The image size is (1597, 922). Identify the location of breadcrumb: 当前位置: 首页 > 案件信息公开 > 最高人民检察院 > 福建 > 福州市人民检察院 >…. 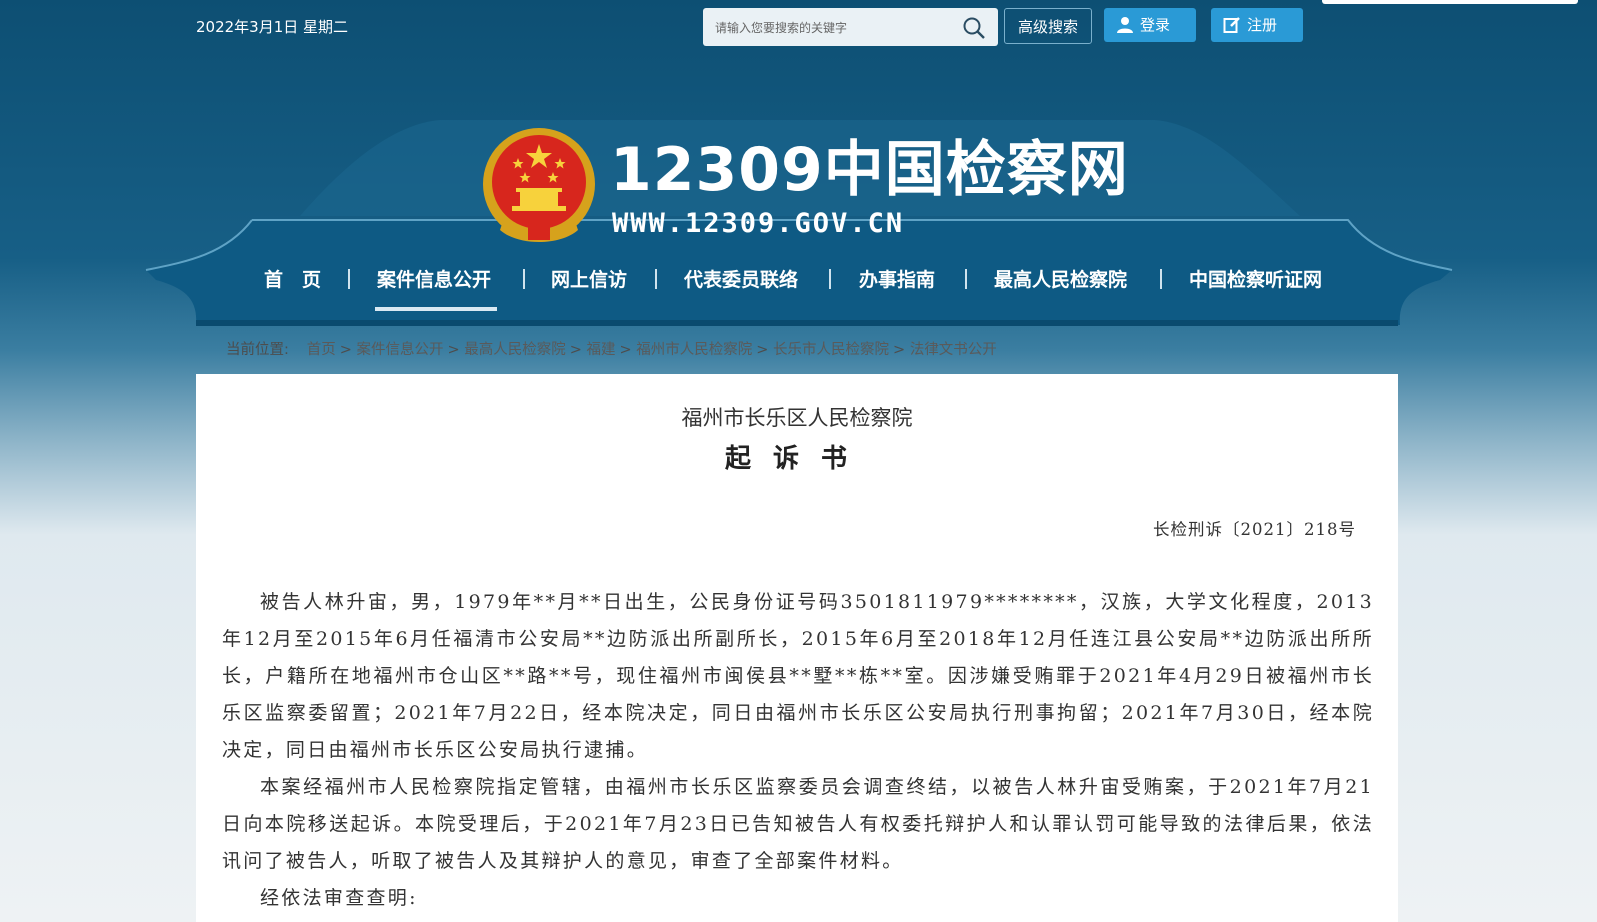
(611, 350).